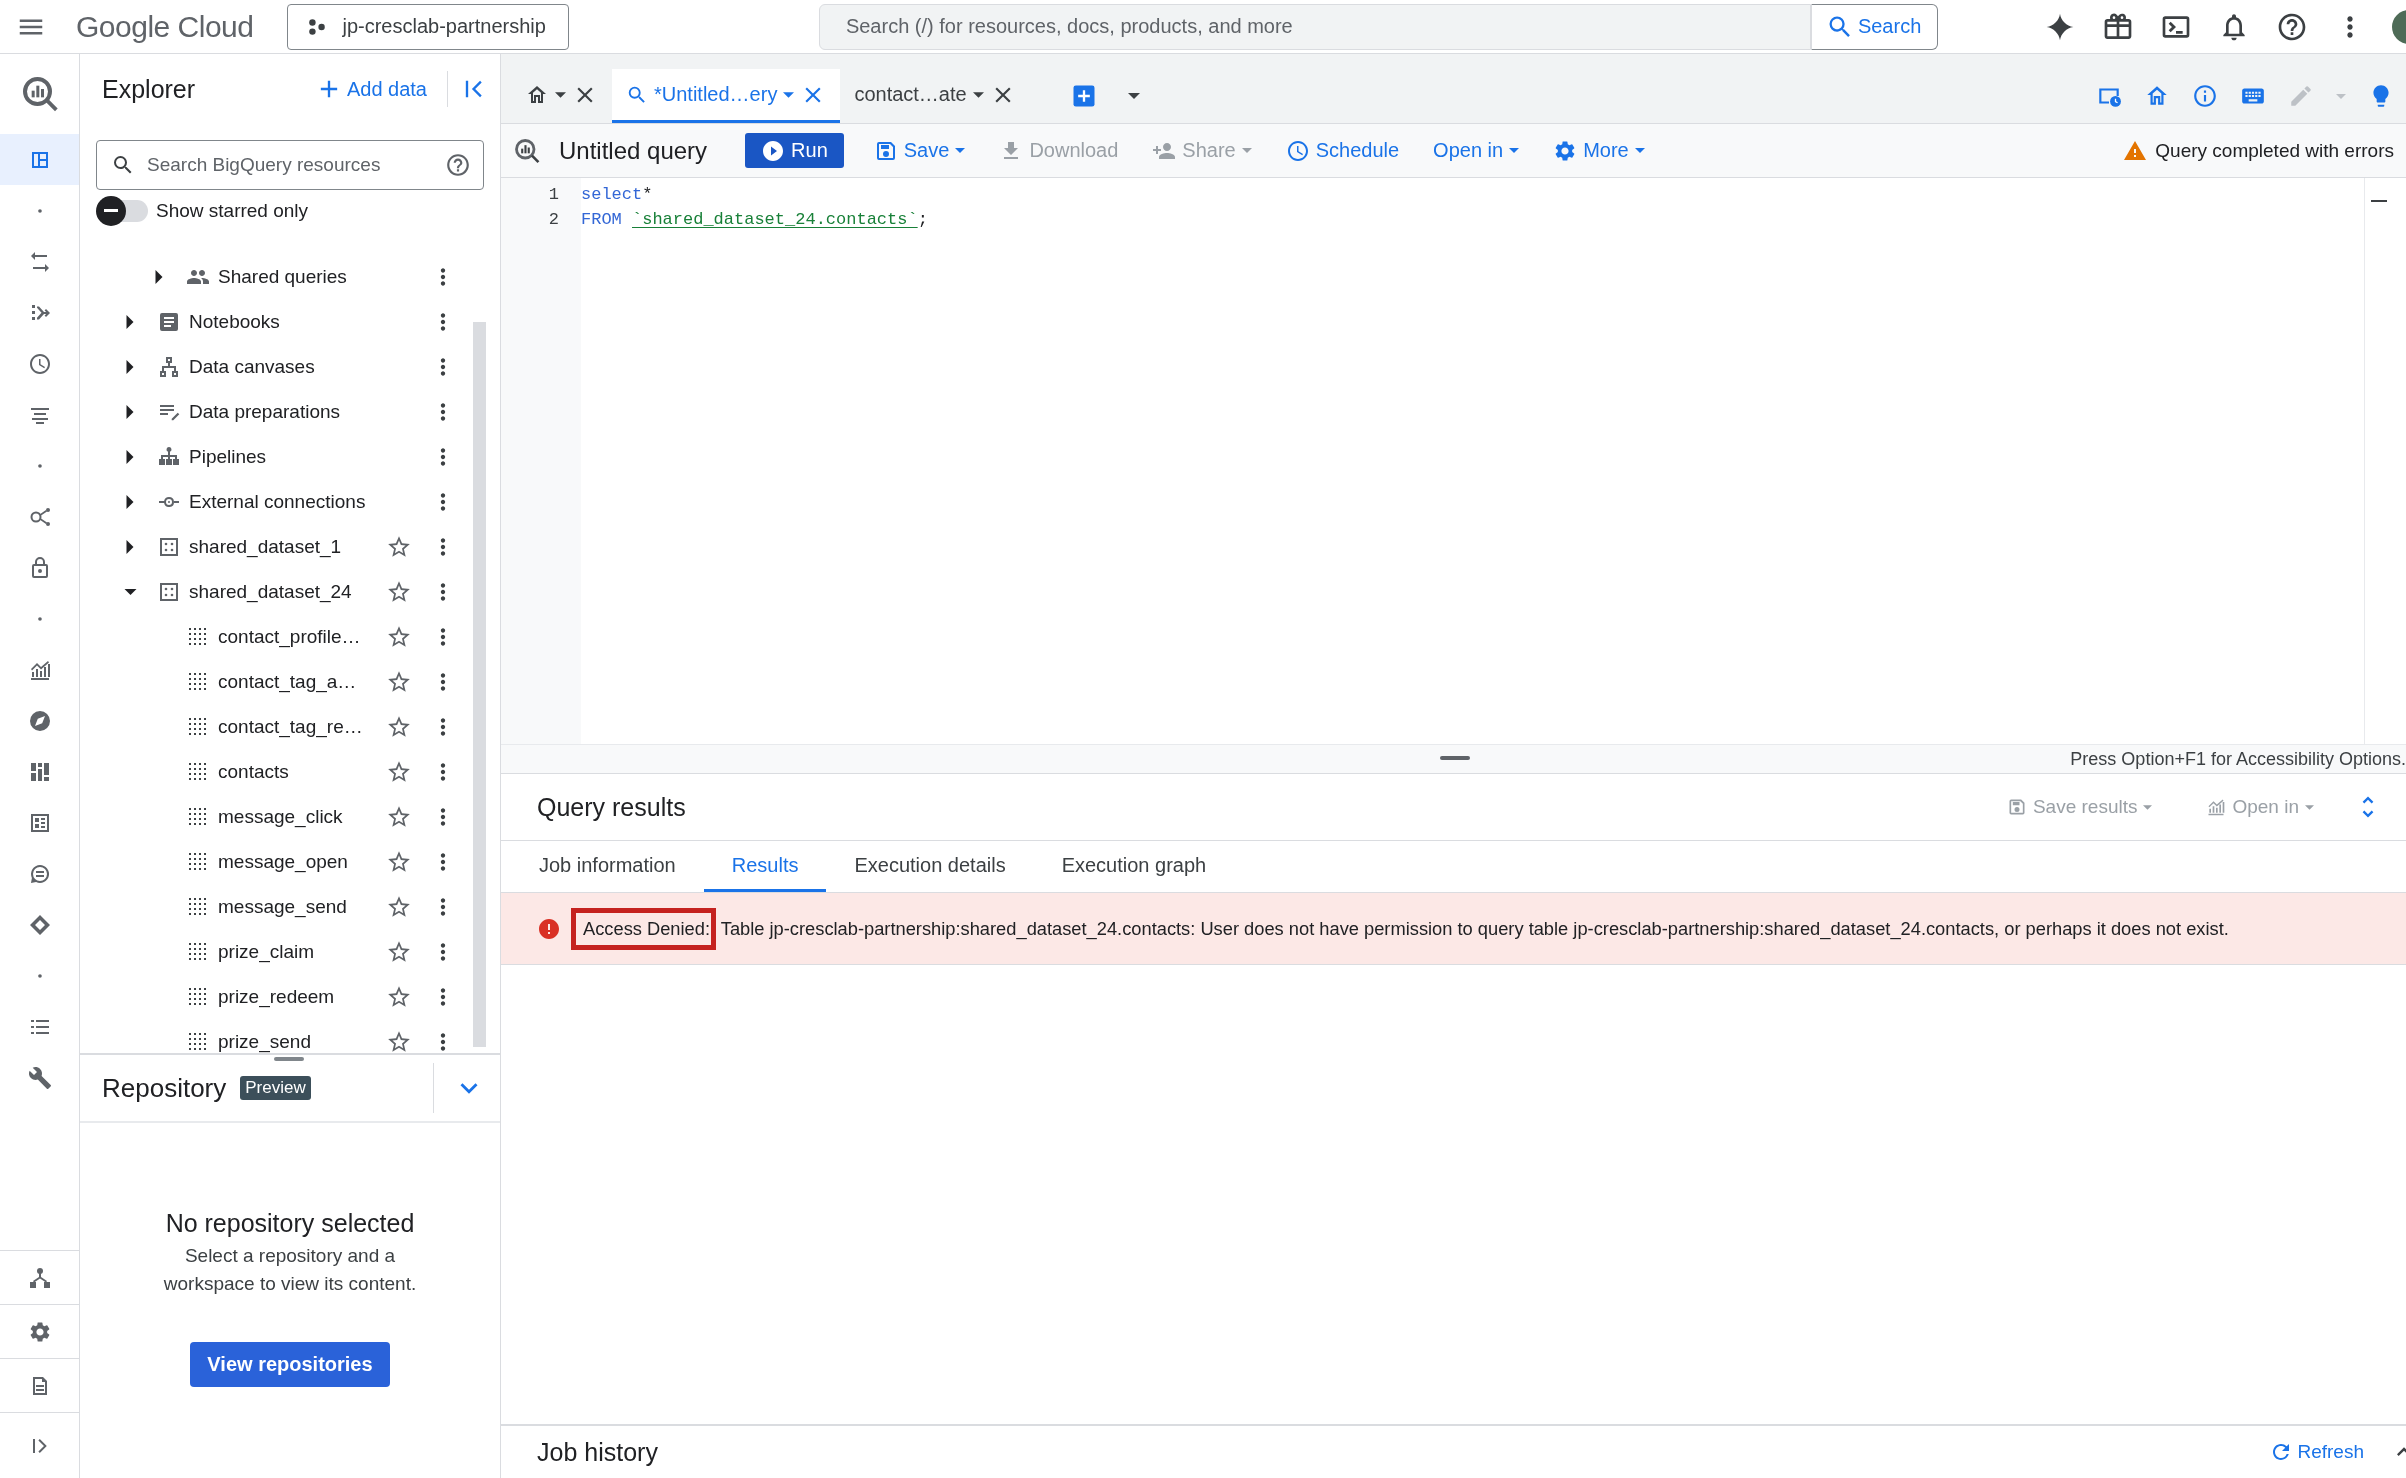 Image resolution: width=2406 pixels, height=1478 pixels. What do you see at coordinates (1476, 150) in the screenshot?
I see `open-button: Open in` at bounding box center [1476, 150].